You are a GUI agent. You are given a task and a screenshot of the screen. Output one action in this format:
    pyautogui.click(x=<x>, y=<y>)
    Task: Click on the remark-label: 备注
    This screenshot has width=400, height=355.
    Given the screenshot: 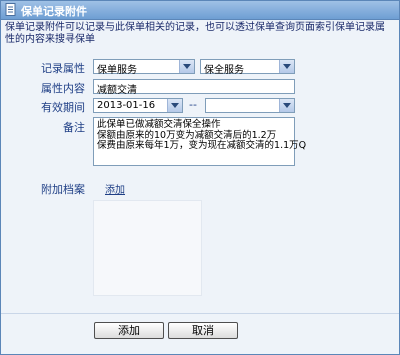 What is the action you would take?
    pyautogui.click(x=74, y=127)
    